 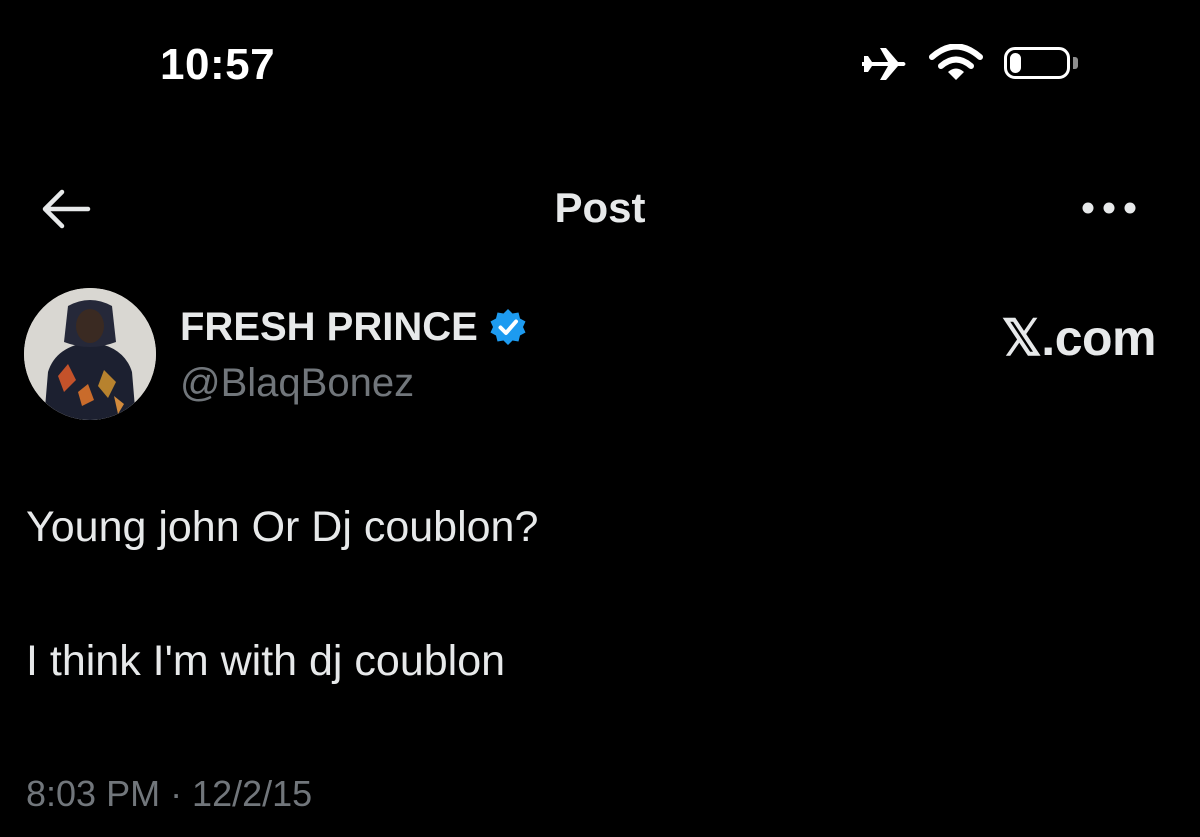 I want to click on author-name-row: FRESH PRINCE, so click(x=354, y=327).